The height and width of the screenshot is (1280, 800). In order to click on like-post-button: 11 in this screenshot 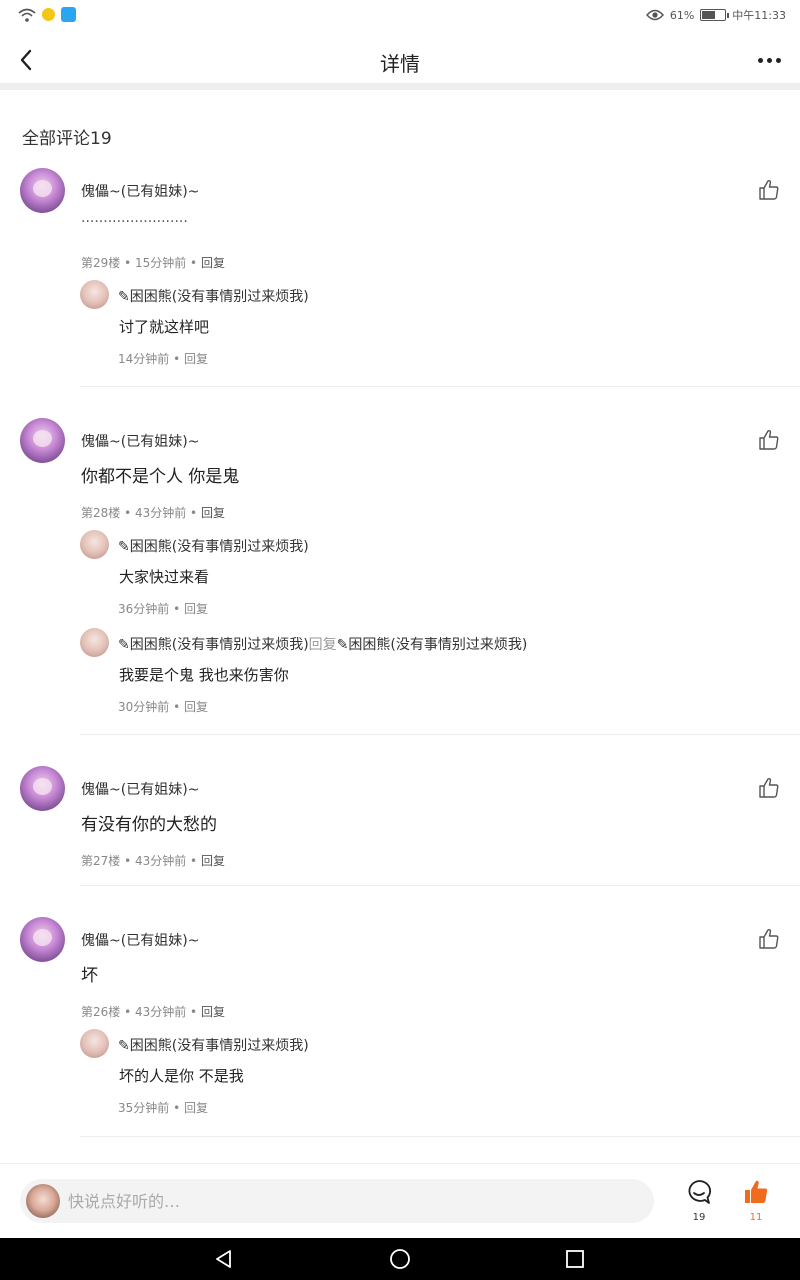, I will do `click(756, 1201)`.